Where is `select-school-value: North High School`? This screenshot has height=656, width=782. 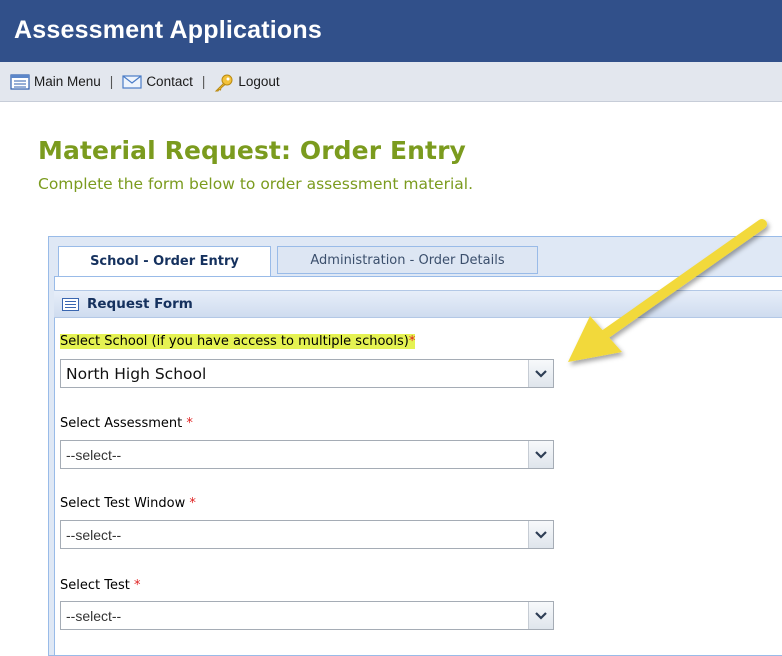
select-school-value: North High School is located at coordinates (136, 373).